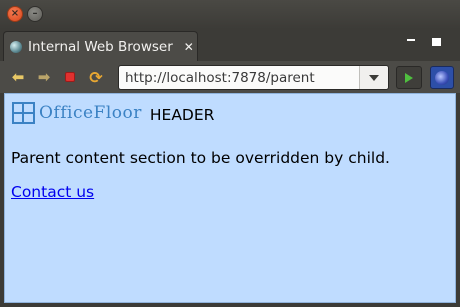 This screenshot has width=460, height=307. I want to click on url-bar: http://localhost:7878/parent, so click(253, 77).